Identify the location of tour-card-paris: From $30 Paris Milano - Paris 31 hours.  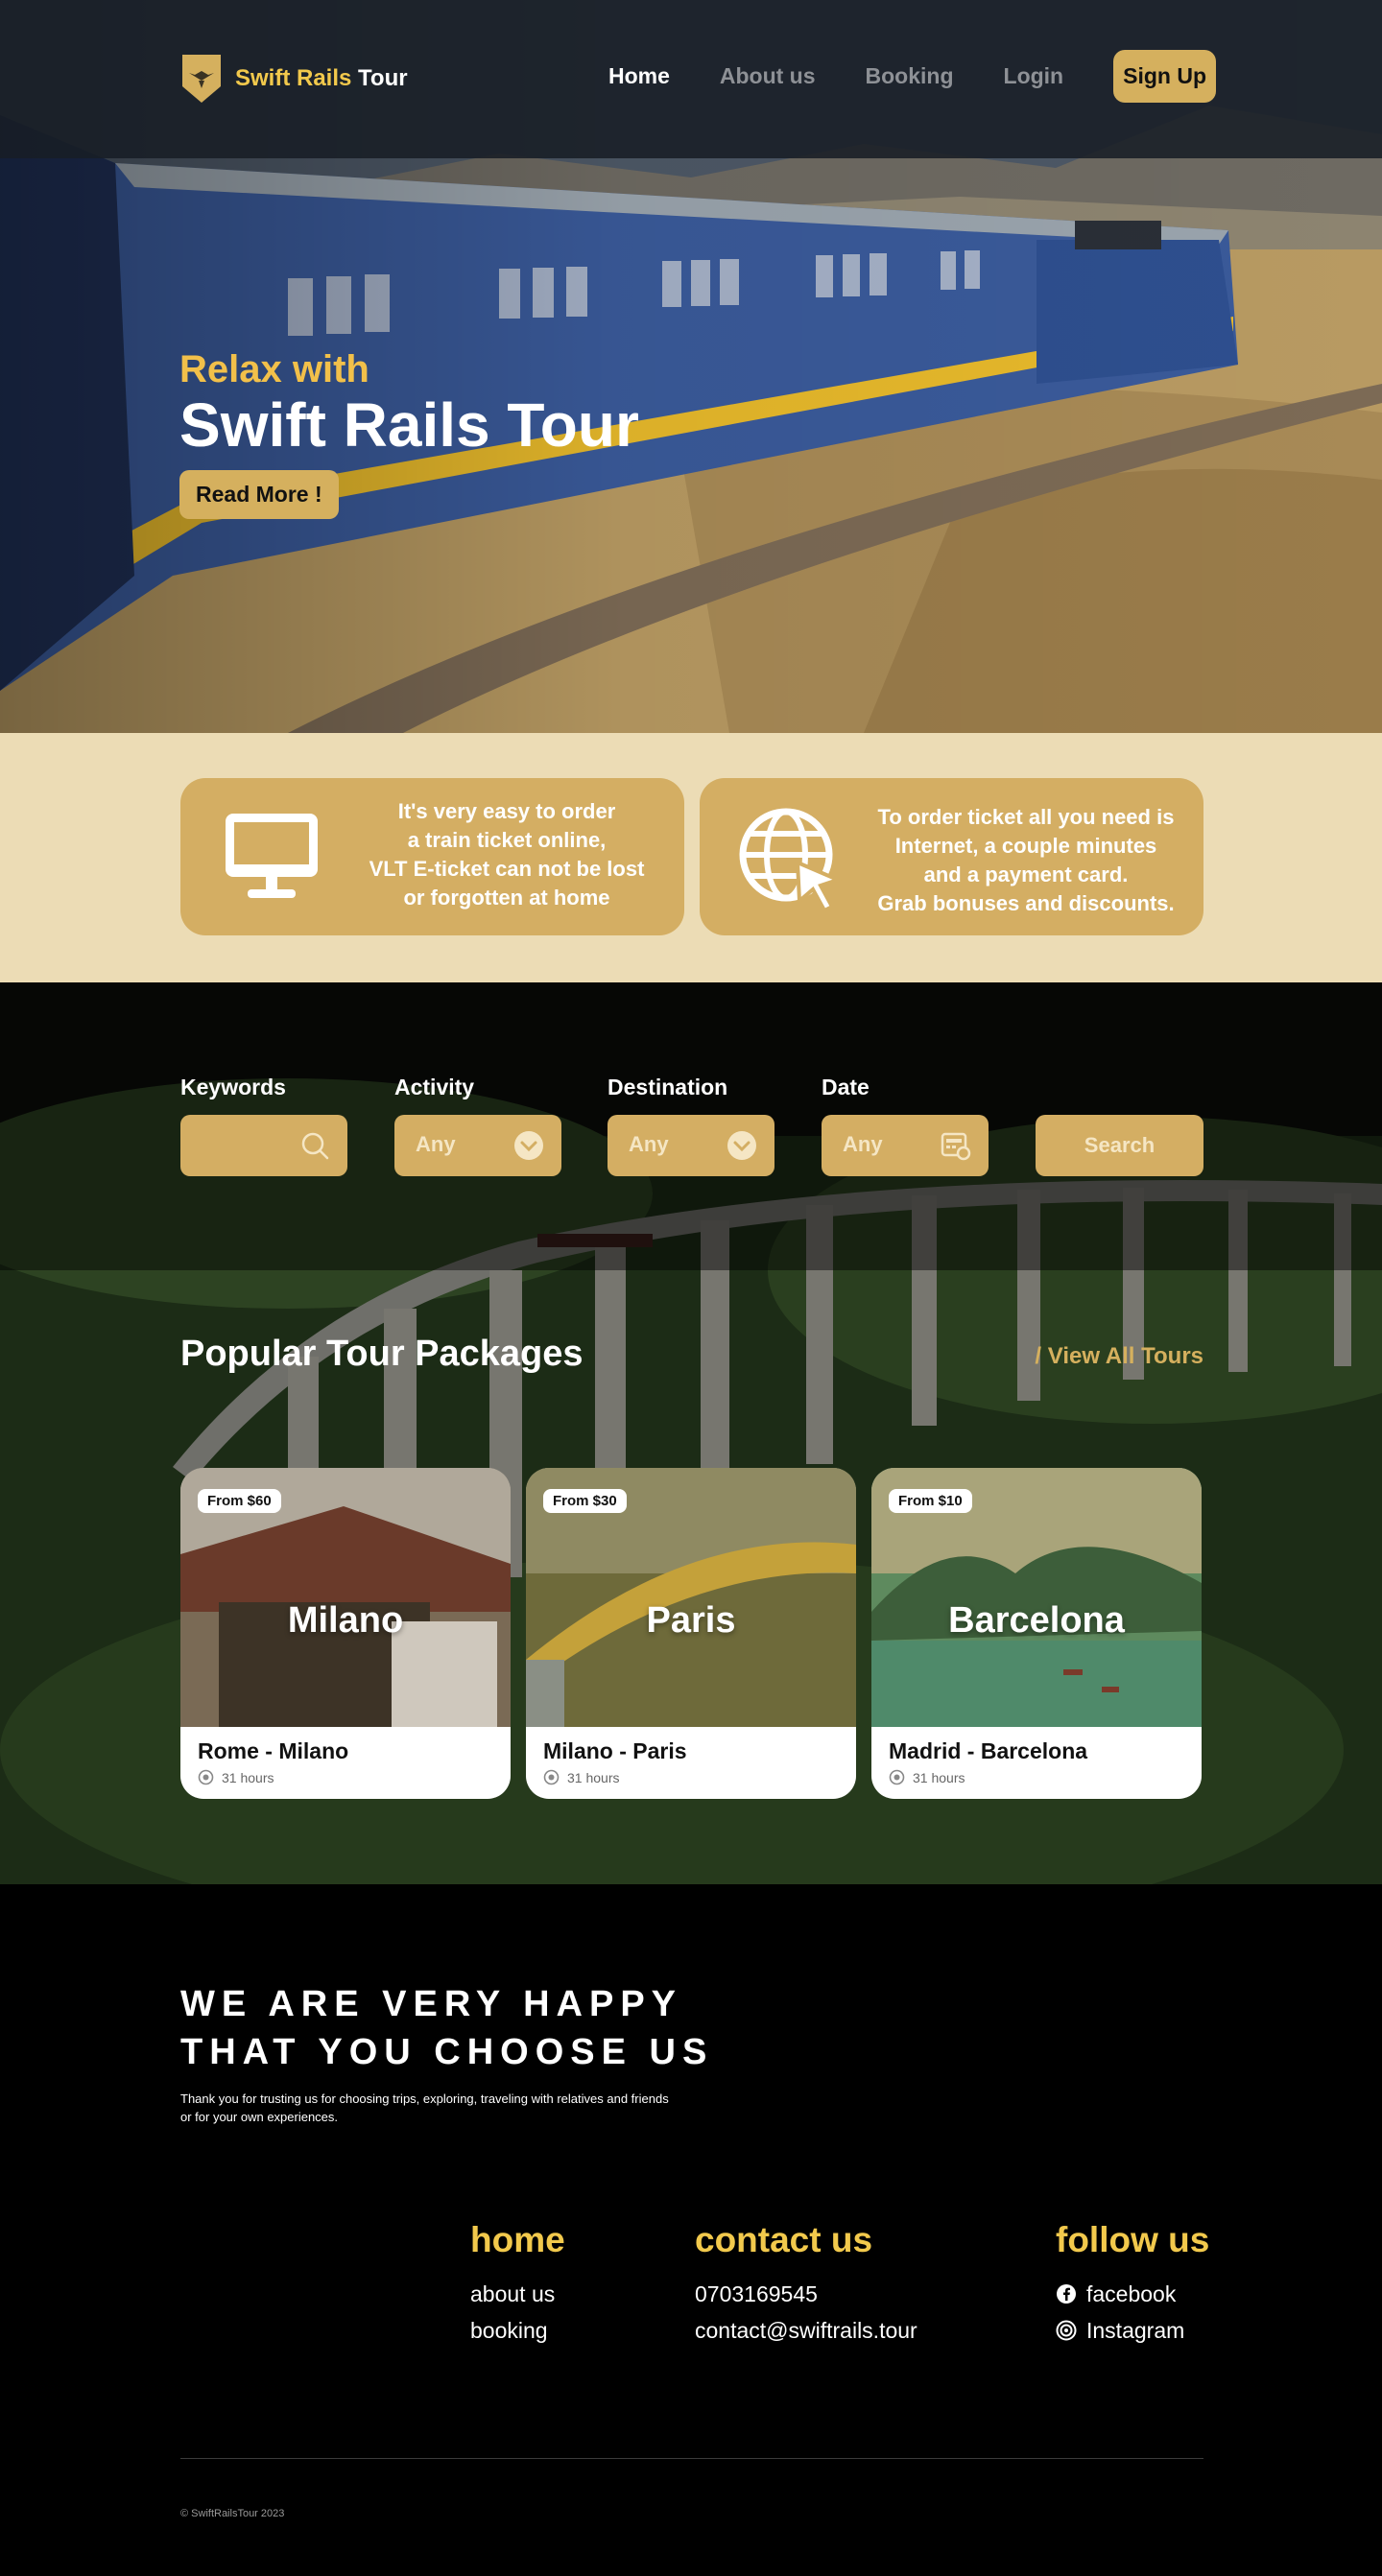
(691, 1634).